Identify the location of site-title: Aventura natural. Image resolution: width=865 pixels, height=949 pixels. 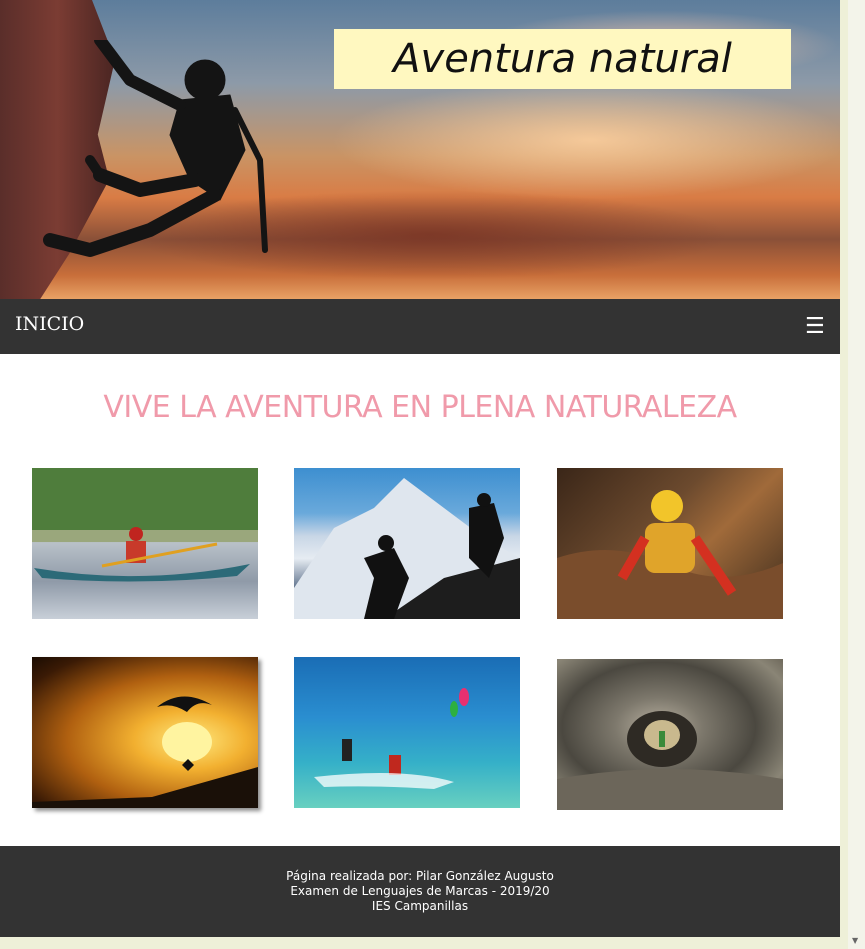
(562, 59).